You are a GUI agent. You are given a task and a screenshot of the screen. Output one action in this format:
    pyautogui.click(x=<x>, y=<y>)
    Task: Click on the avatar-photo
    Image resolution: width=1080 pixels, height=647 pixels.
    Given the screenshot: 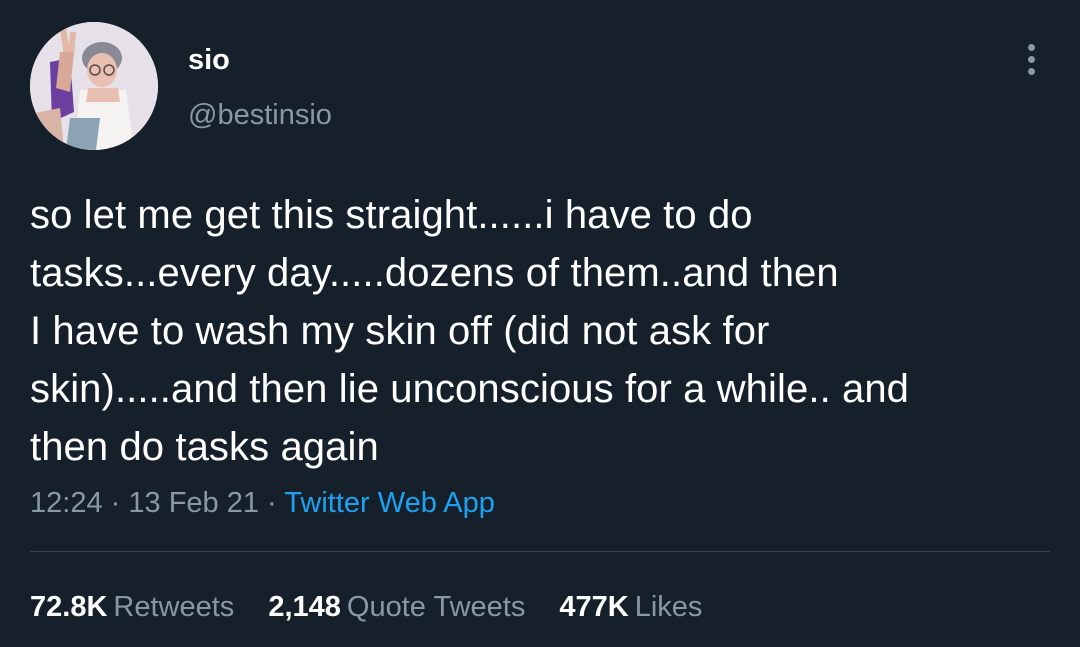 What is the action you would take?
    pyautogui.click(x=94, y=86)
    